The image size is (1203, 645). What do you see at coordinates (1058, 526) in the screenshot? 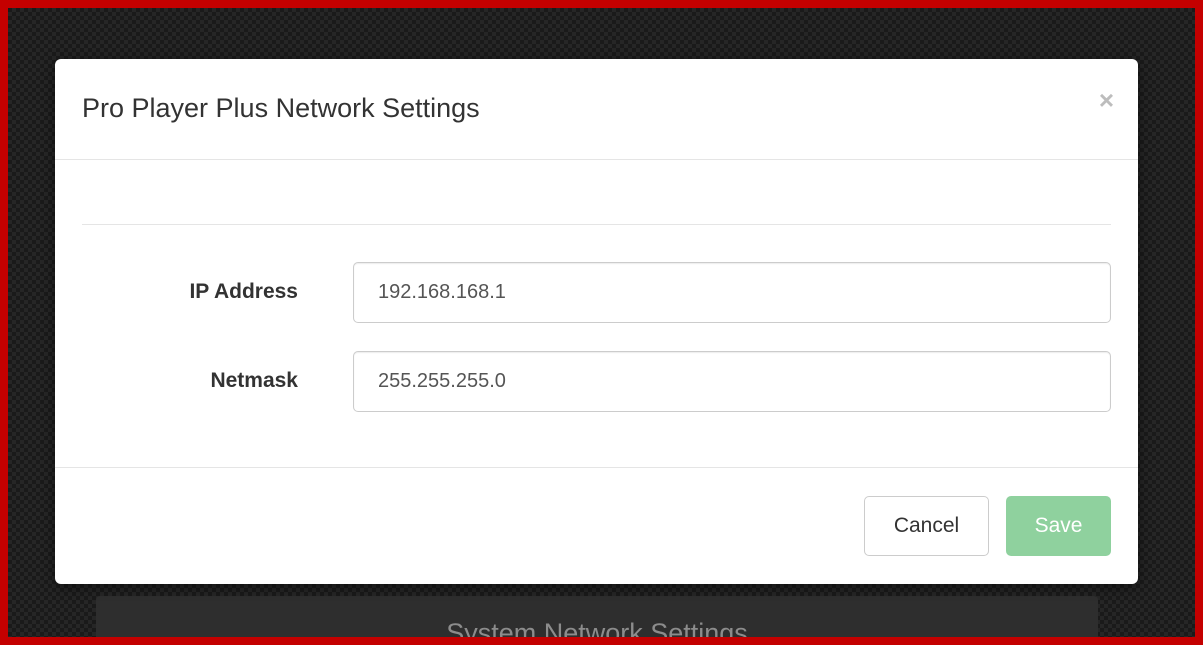
I see `save-button: Save` at bounding box center [1058, 526].